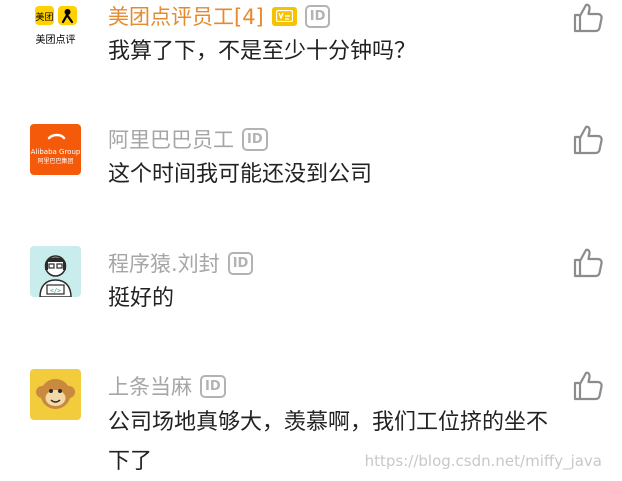 The height and width of the screenshot is (481, 622). I want to click on comment-text: 我算了下，不是至少十分钟吗？, so click(262, 51).